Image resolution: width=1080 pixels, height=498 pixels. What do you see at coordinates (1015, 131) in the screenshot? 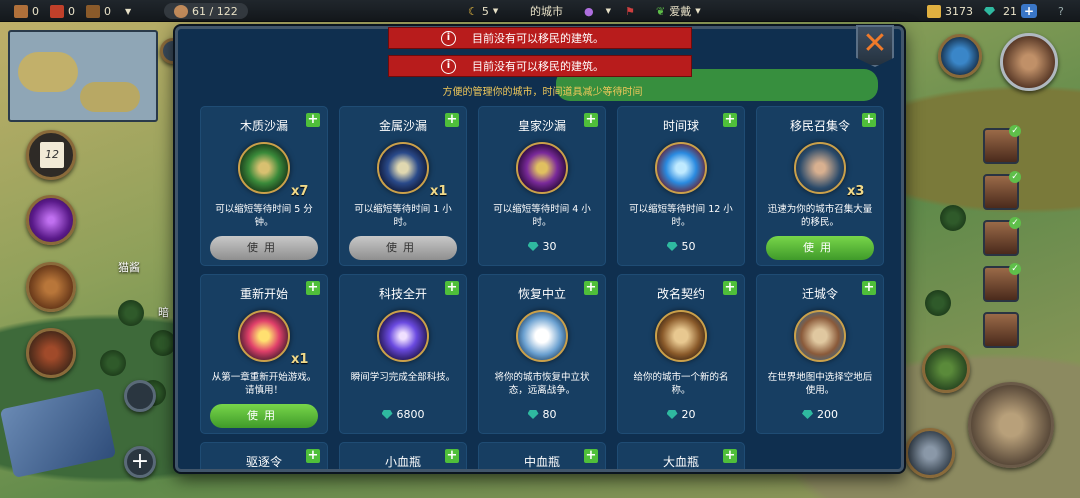
I see `check-icon: ✓` at bounding box center [1015, 131].